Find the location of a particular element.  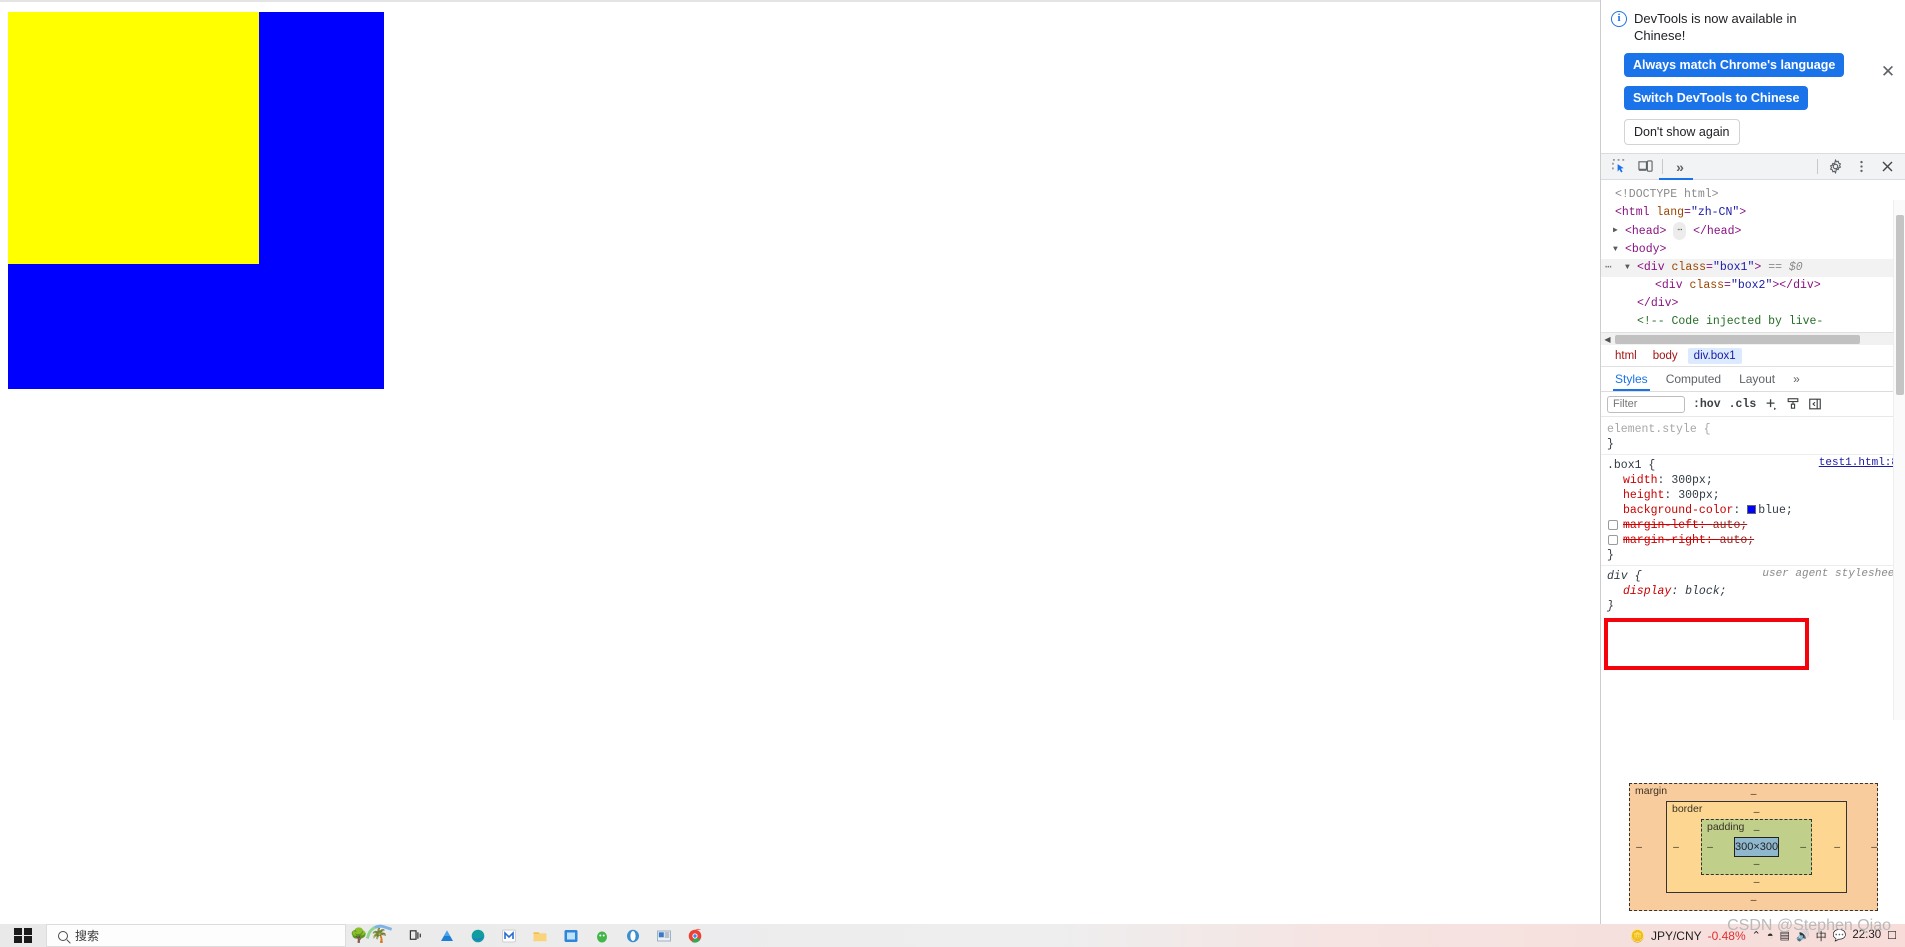

declaration-width: width: 300px; is located at coordinates (1753, 480).